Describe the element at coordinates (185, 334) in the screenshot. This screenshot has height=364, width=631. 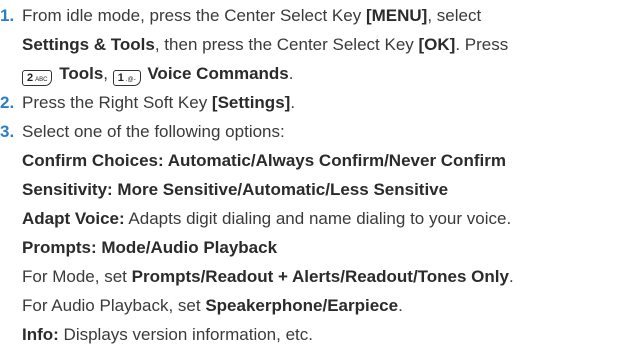
I see `option-description: Displays version information, etc.` at that location.